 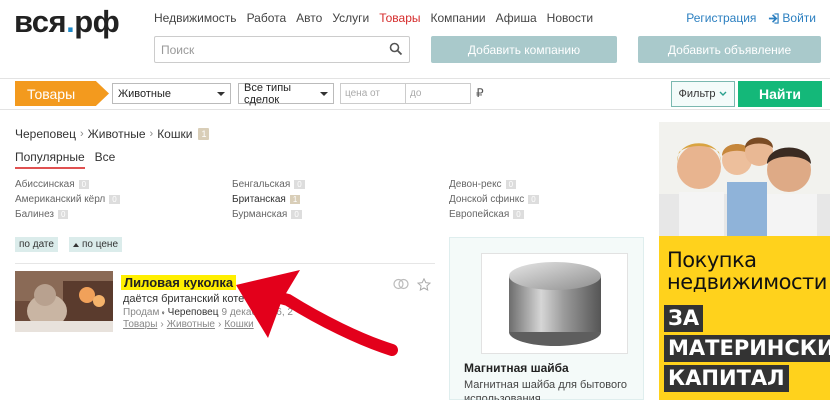 I want to click on listing-thumbnail, so click(x=64, y=301).